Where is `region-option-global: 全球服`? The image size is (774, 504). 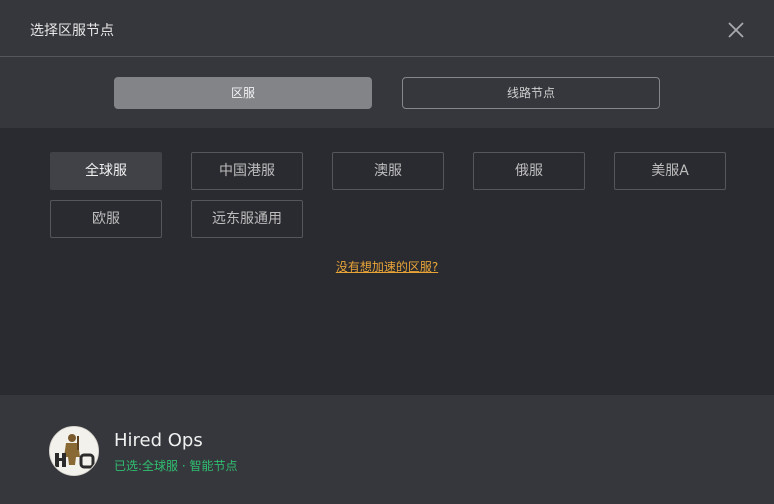 region-option-global: 全球服 is located at coordinates (106, 171).